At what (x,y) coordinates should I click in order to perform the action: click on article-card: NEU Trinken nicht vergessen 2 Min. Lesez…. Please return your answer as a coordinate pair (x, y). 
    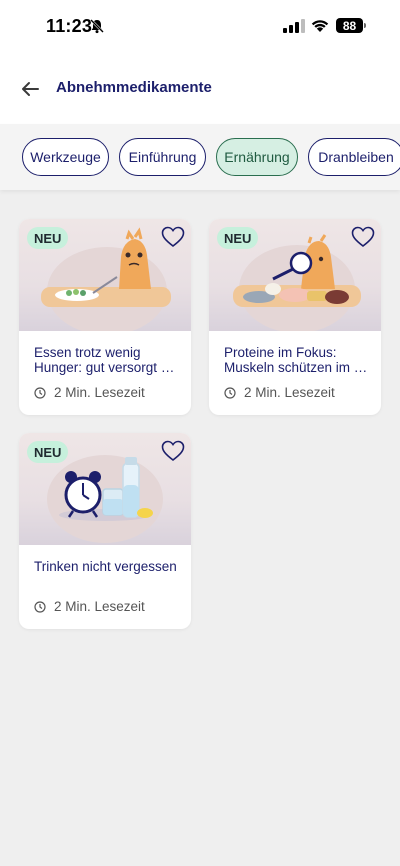
    Looking at the image, I should click on (105, 531).